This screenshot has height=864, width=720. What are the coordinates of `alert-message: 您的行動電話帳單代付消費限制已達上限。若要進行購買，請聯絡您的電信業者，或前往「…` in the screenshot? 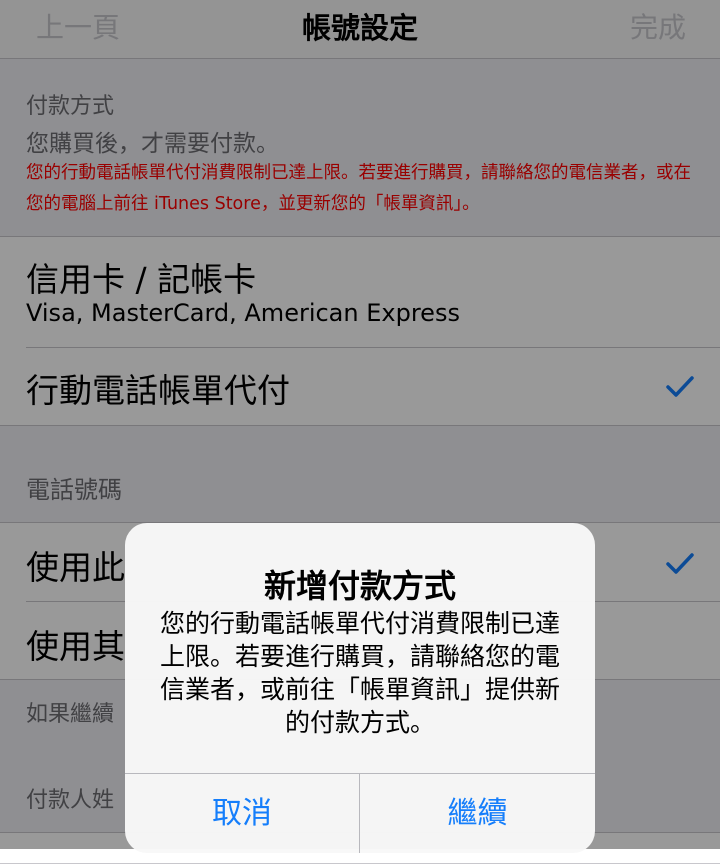 It's located at (359, 673).